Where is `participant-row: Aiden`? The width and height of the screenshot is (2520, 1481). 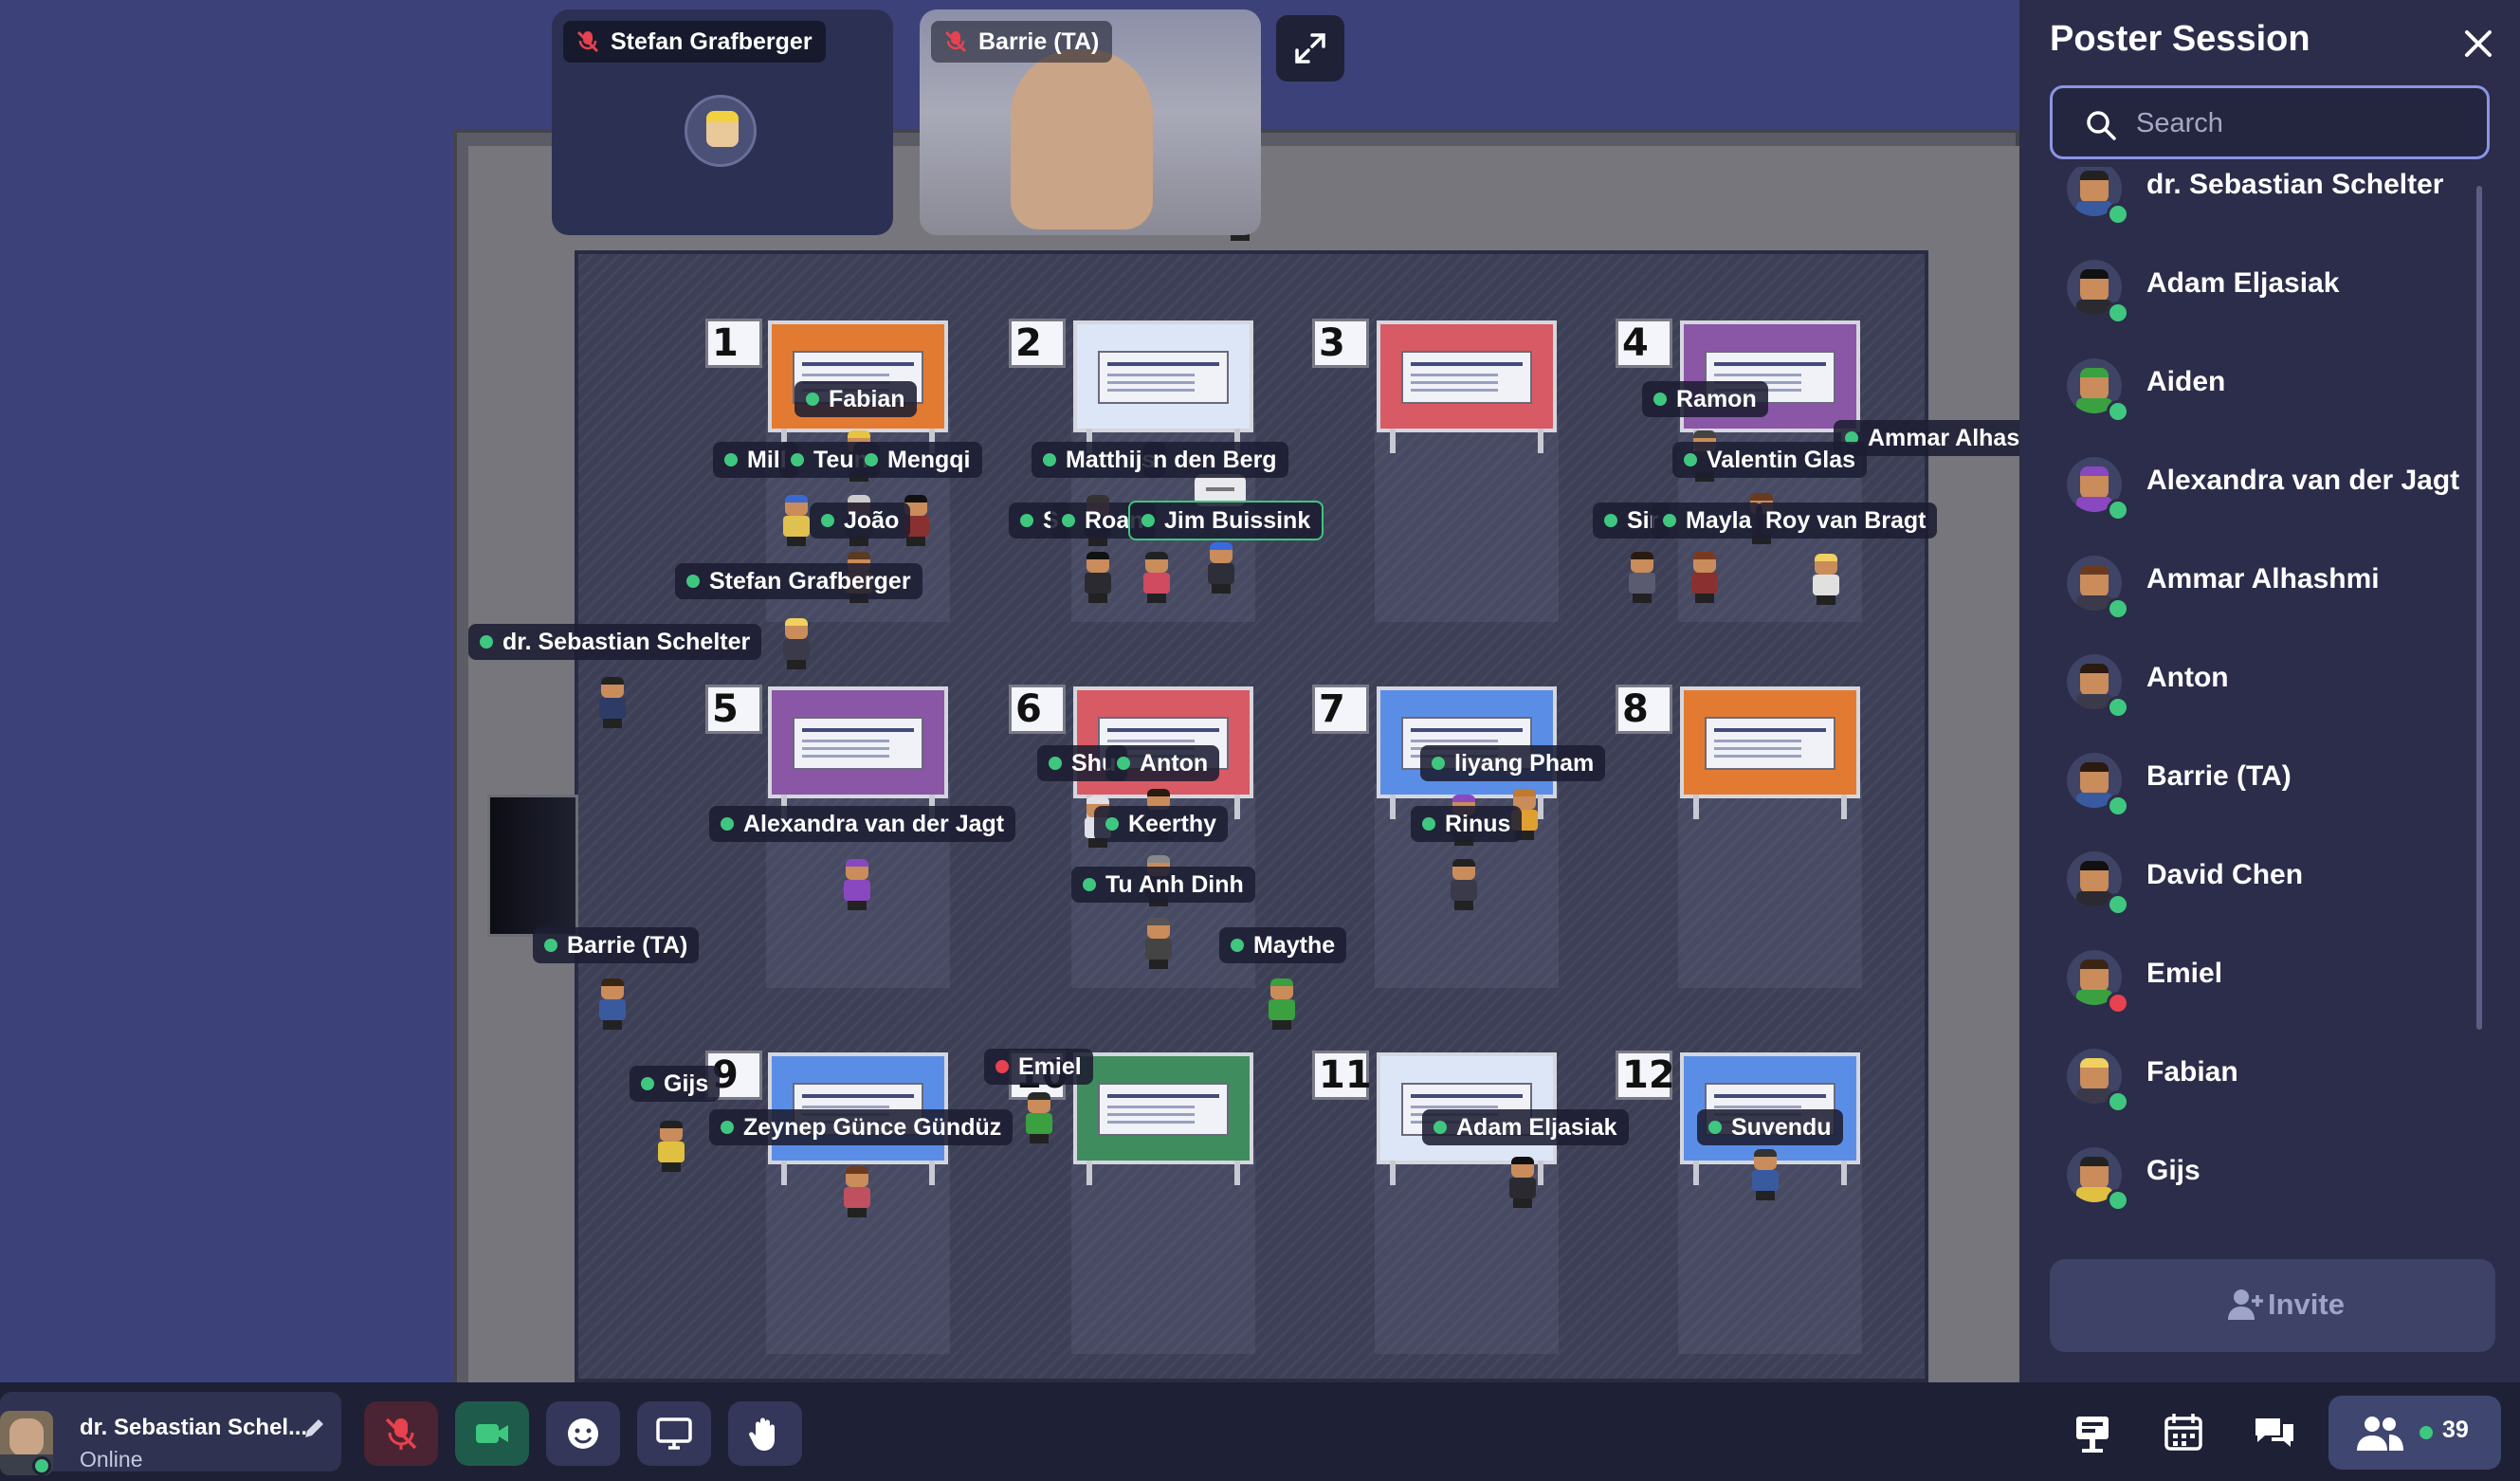
participant-row: Aiden is located at coordinates (2269, 387).